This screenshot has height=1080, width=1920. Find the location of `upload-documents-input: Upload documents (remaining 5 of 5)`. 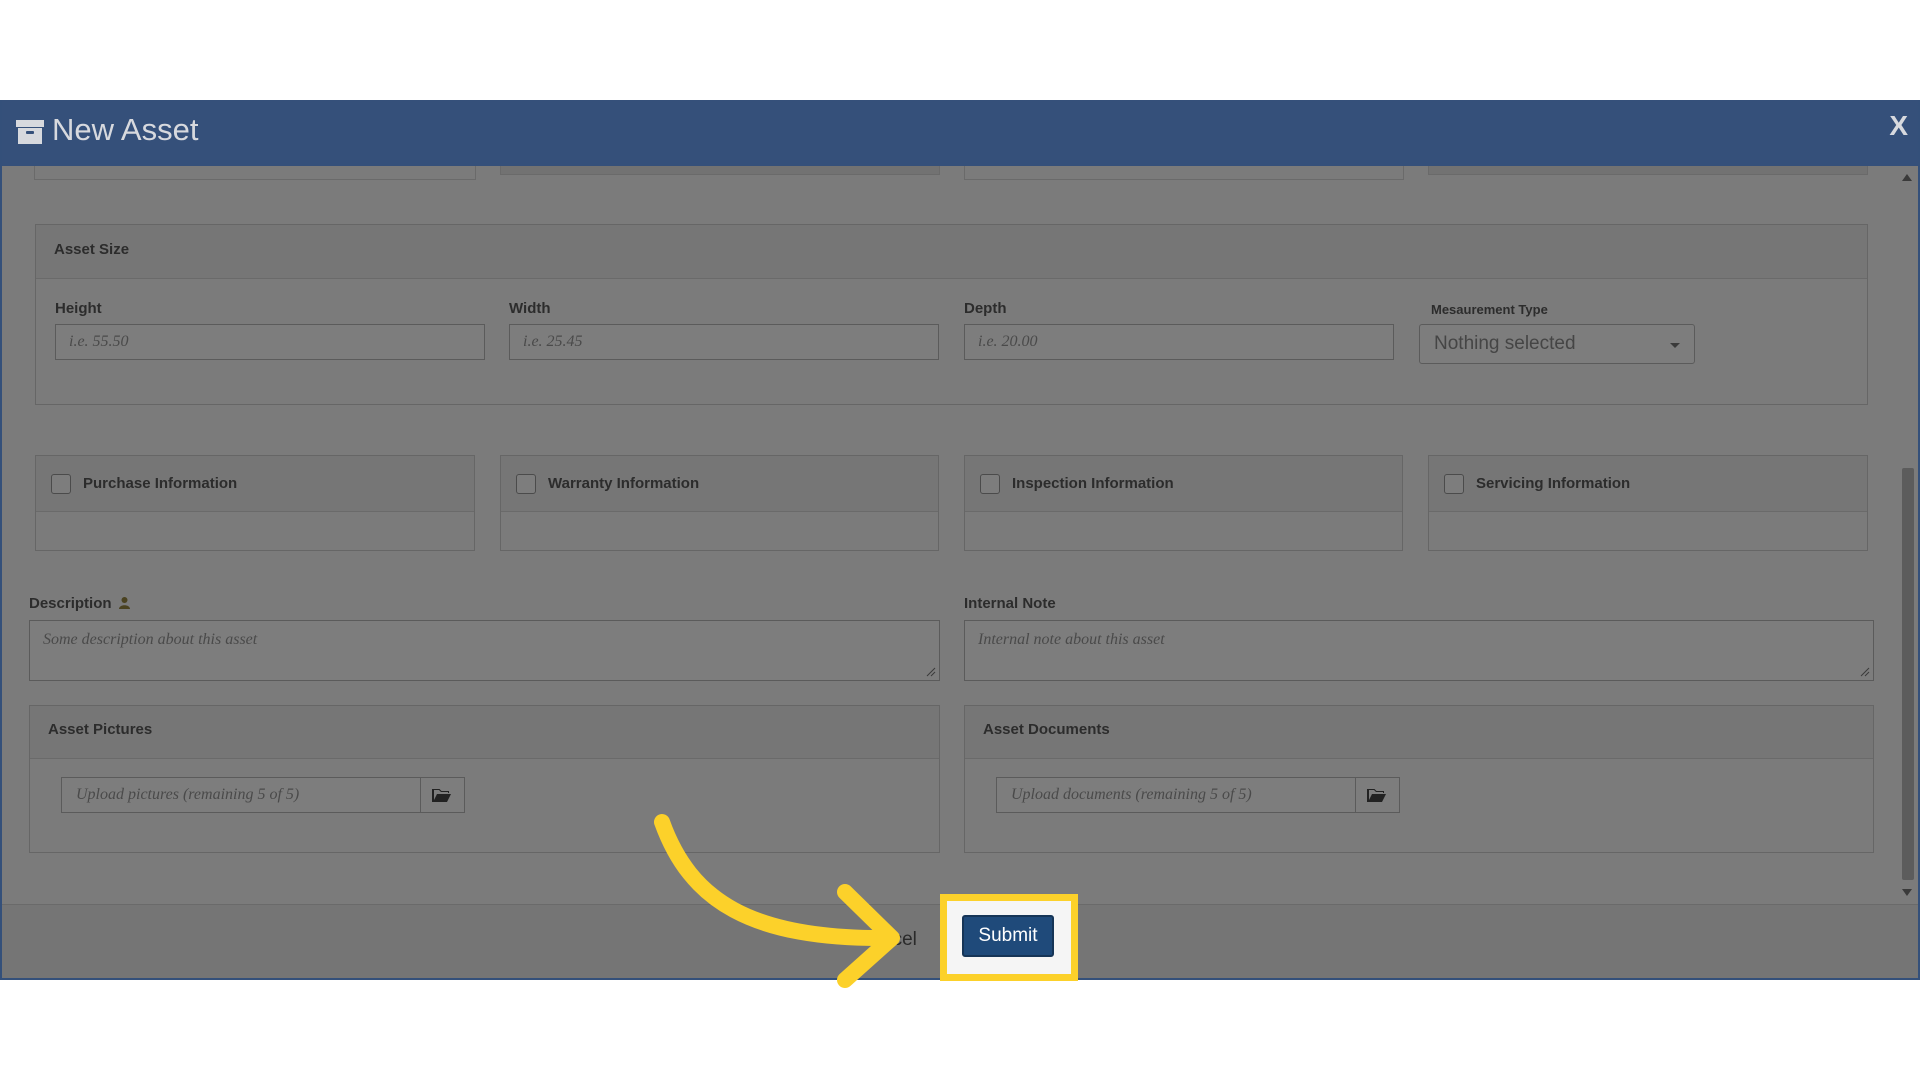

upload-documents-input: Upload documents (remaining 5 of 5) is located at coordinates (1176, 795).